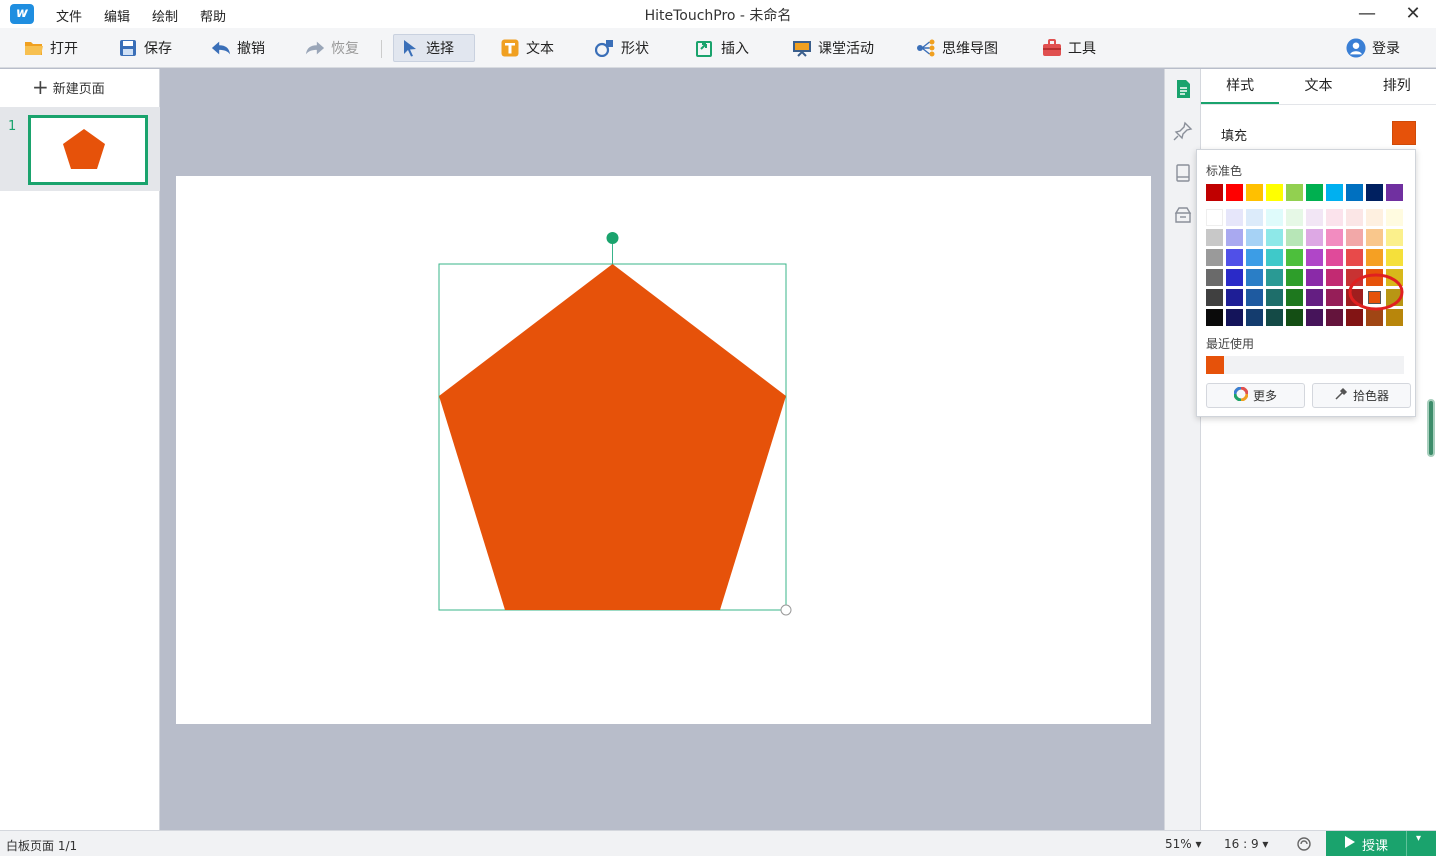 The height and width of the screenshot is (856, 1436). What do you see at coordinates (1183, 89) in the screenshot?
I see `style-document-icon` at bounding box center [1183, 89].